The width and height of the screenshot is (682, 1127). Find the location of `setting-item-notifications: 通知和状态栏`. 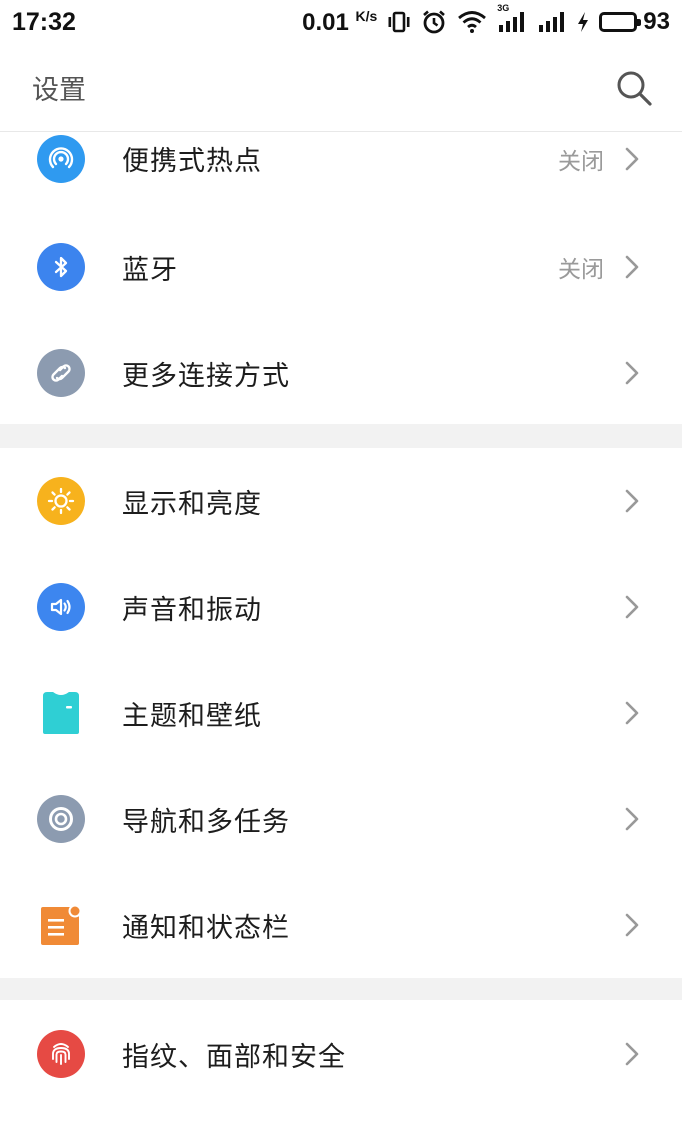

setting-item-notifications: 通知和状态栏 is located at coordinates (341, 925).